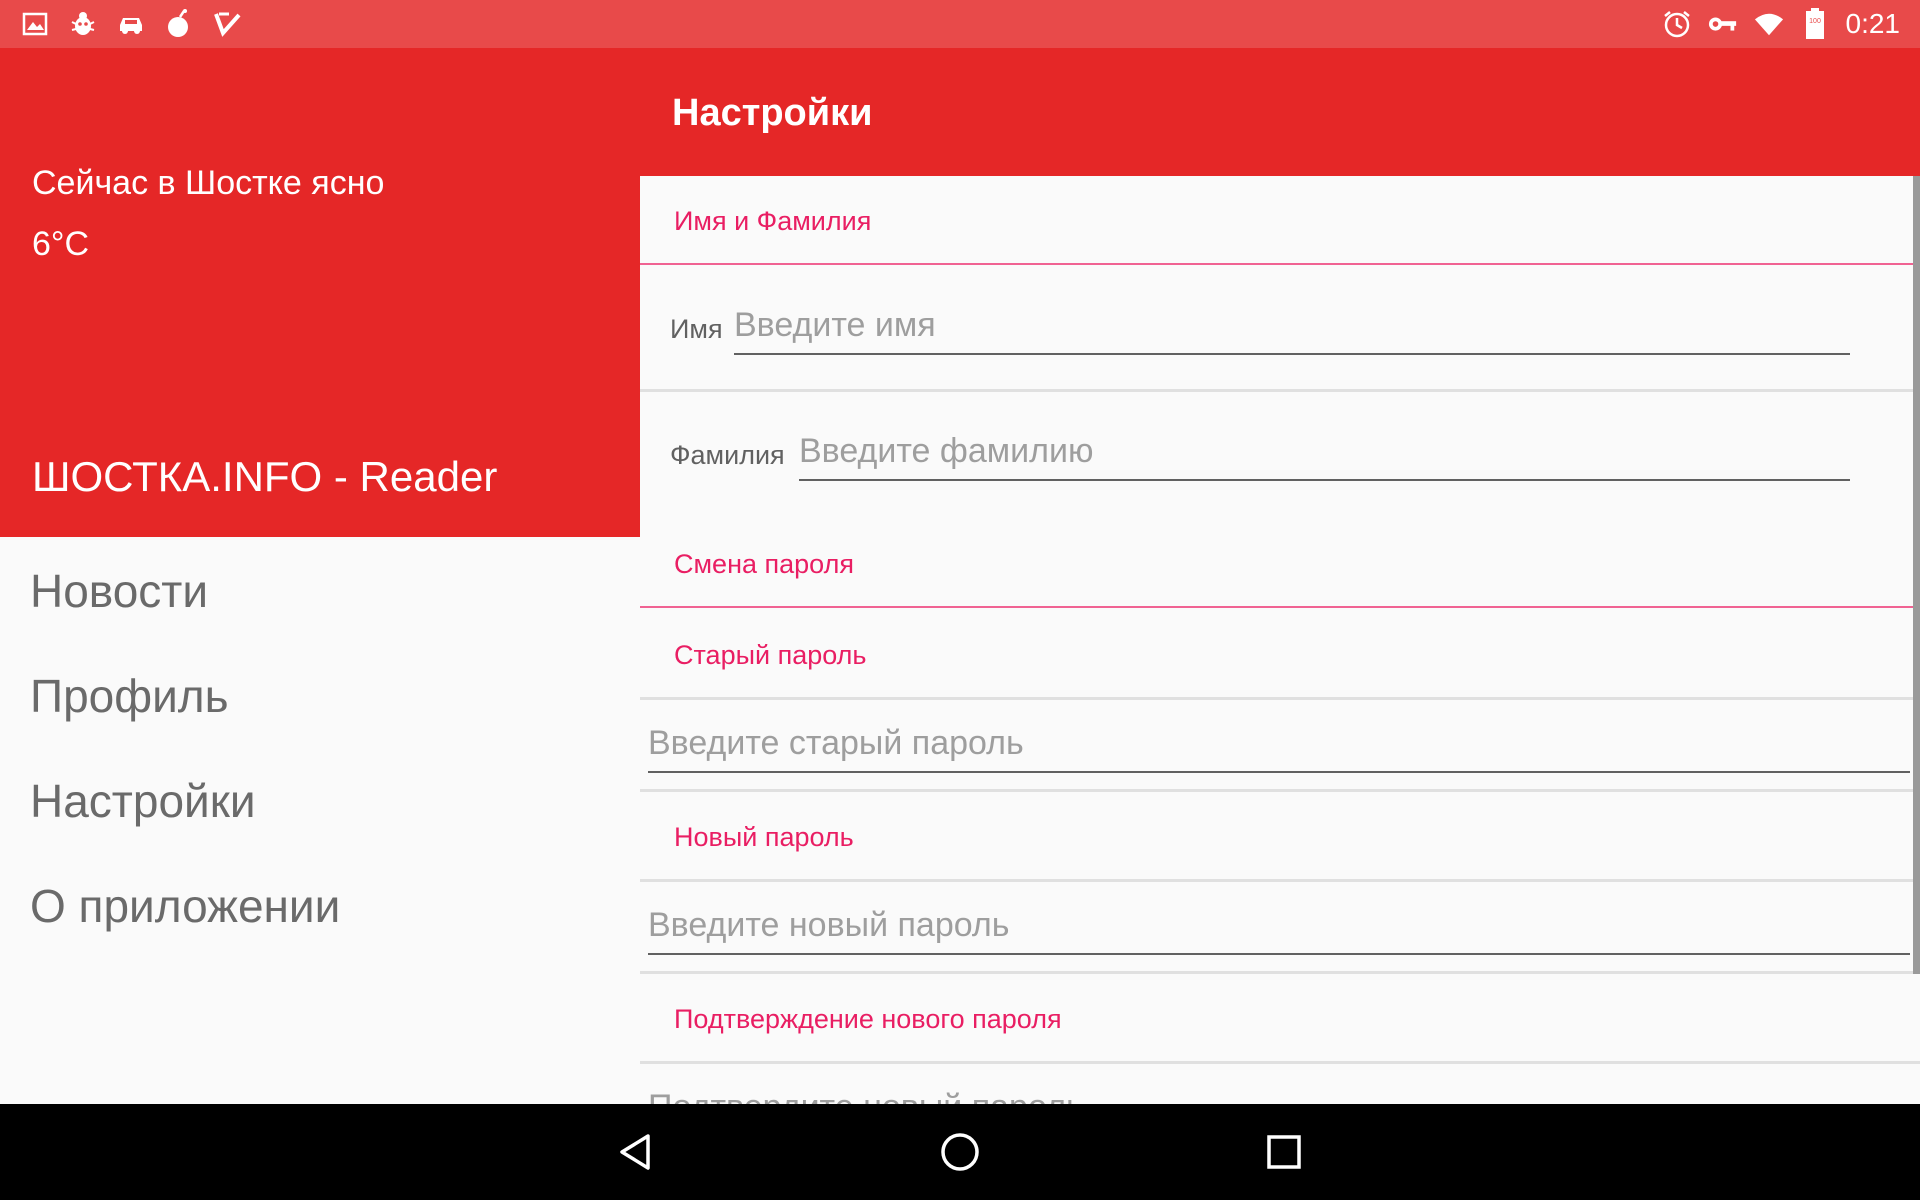 This screenshot has height=1200, width=1920. I want to click on home-icon, so click(960, 1152).